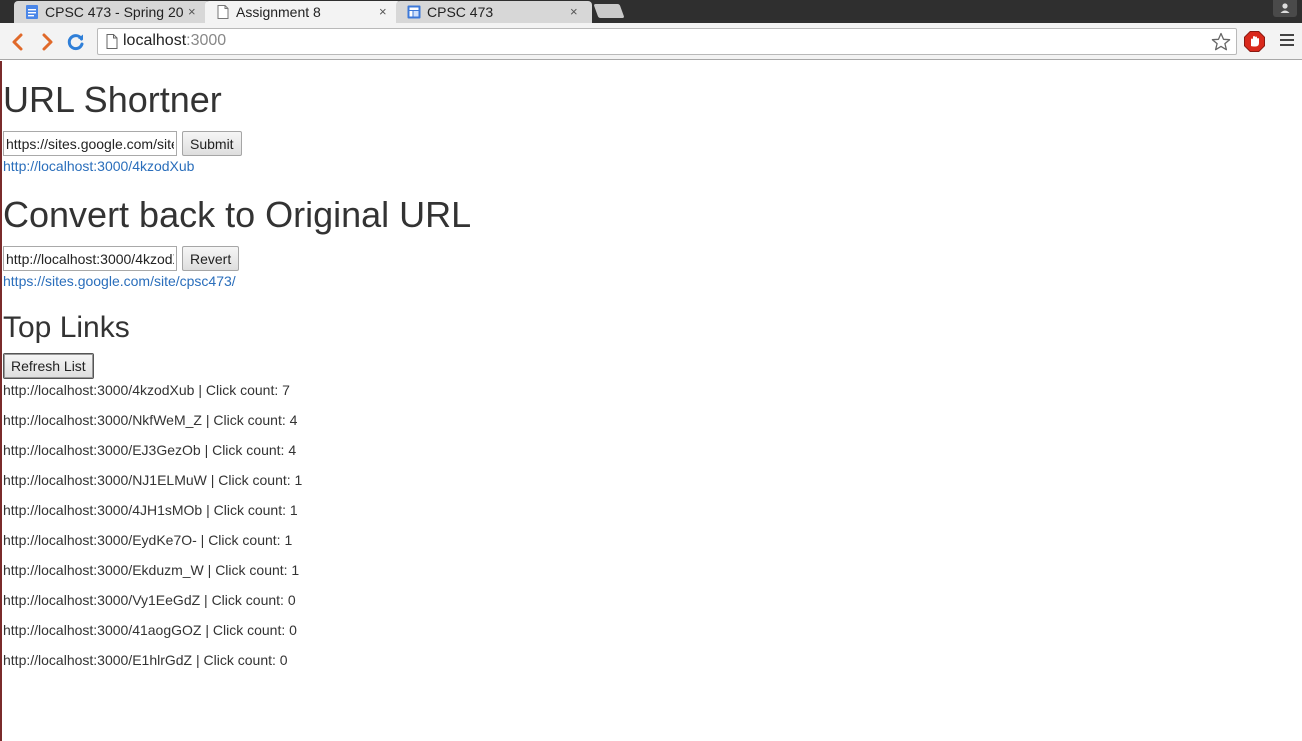  I want to click on adblock-extension-icon, so click(1254, 41).